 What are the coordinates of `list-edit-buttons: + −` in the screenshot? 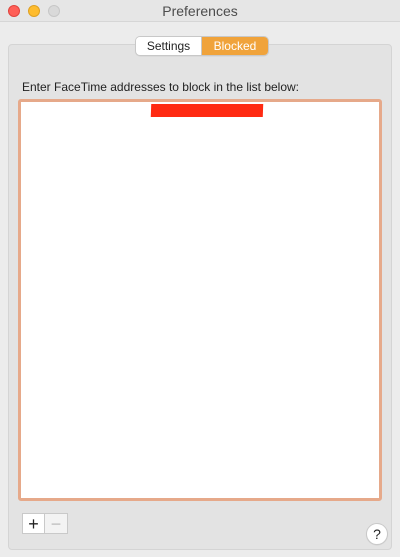 It's located at (45, 523).